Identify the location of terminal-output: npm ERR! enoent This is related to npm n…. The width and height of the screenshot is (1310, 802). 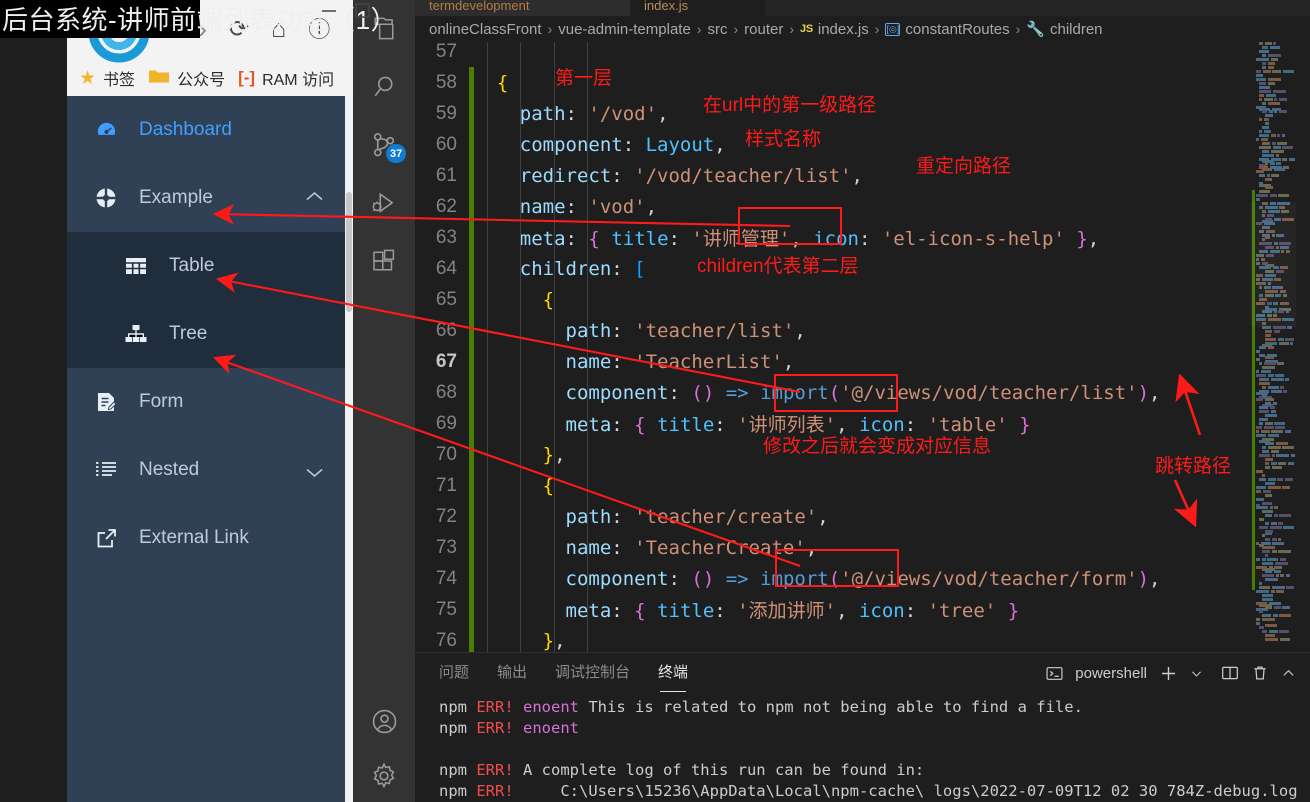
(862, 747).